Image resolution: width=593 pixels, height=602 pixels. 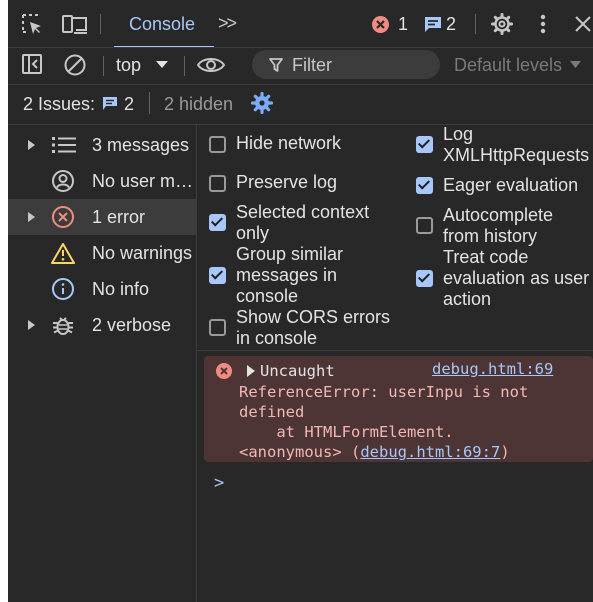 I want to click on option-label-line: XMLHttpRequests, so click(x=516, y=155).